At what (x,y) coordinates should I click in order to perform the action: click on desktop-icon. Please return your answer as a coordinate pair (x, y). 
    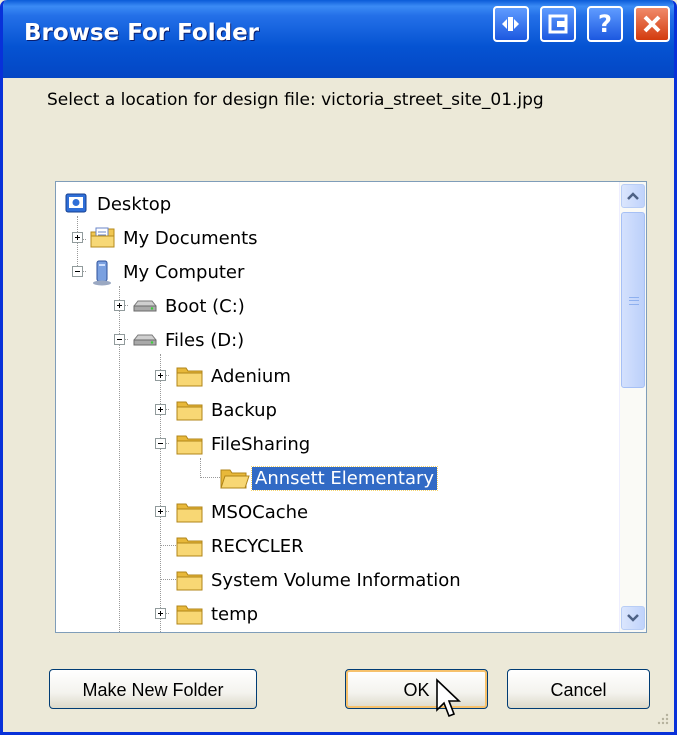
    Looking at the image, I should click on (76, 203).